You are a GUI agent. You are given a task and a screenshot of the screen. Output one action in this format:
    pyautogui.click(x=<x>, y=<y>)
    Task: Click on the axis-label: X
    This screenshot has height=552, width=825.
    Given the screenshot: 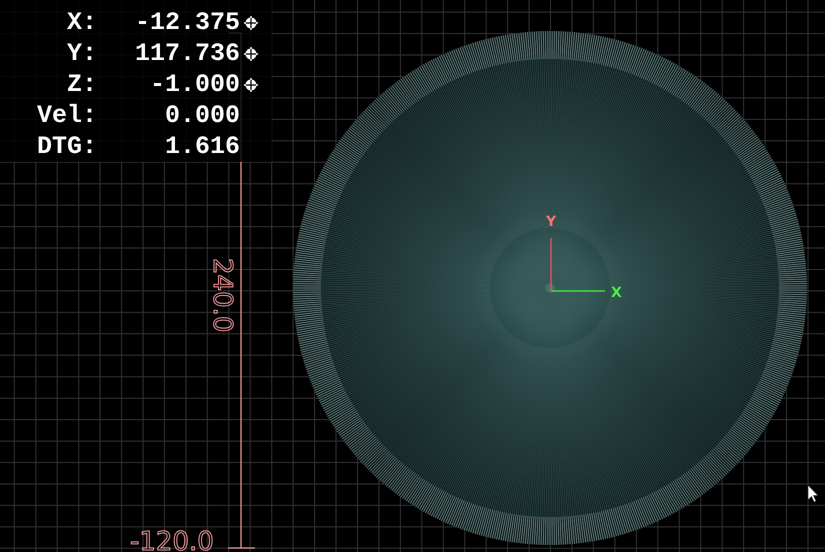 What is the action you would take?
    pyautogui.click(x=616, y=293)
    